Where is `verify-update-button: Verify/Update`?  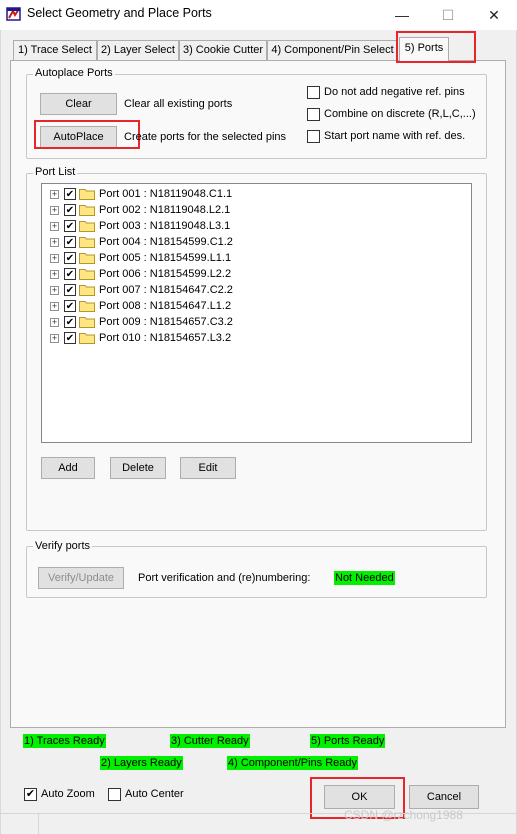 verify-update-button: Verify/Update is located at coordinates (81, 578).